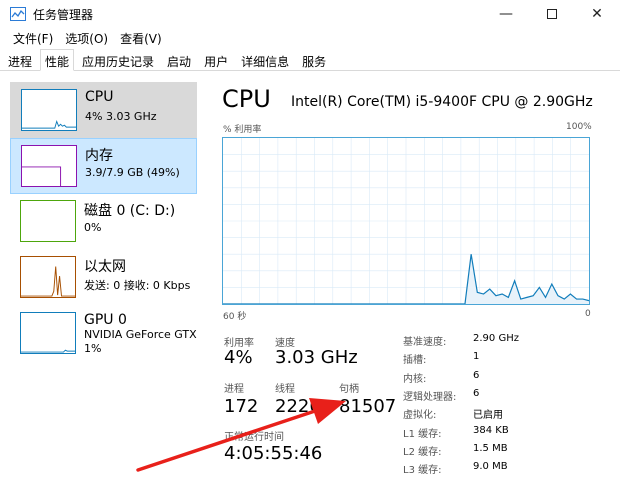 This screenshot has height=489, width=620. Describe the element at coordinates (137, 285) in the screenshot. I see `device-sub-ethernet: 发送: 0 接收: 0 Kbps` at that location.